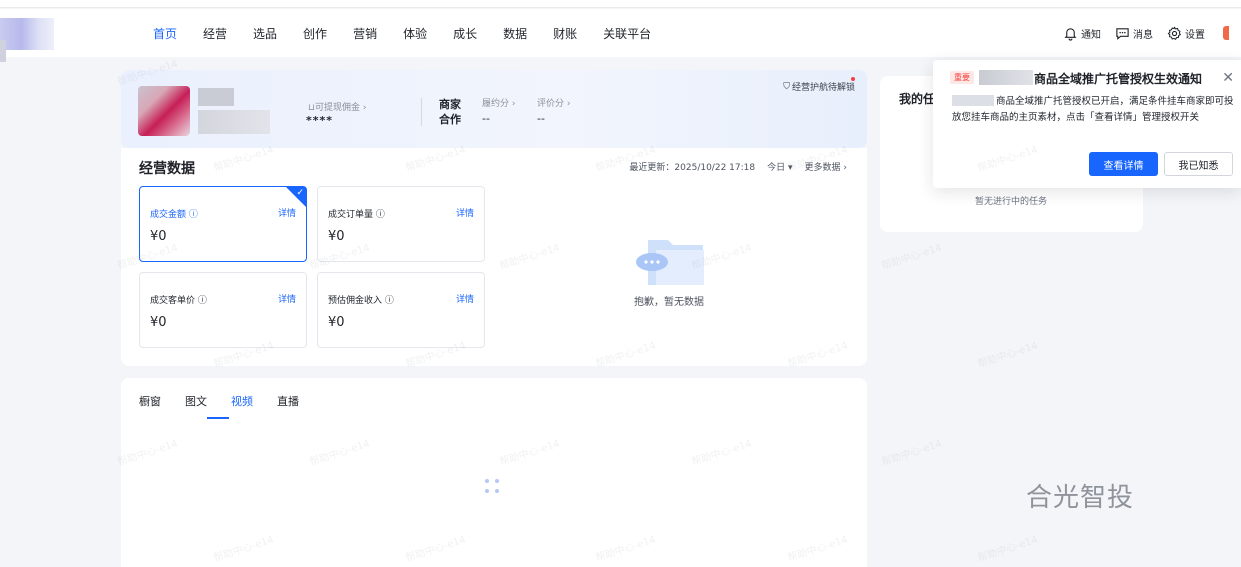  Describe the element at coordinates (786, 86) in the screenshot. I see `shield-icon: ⛉` at that location.